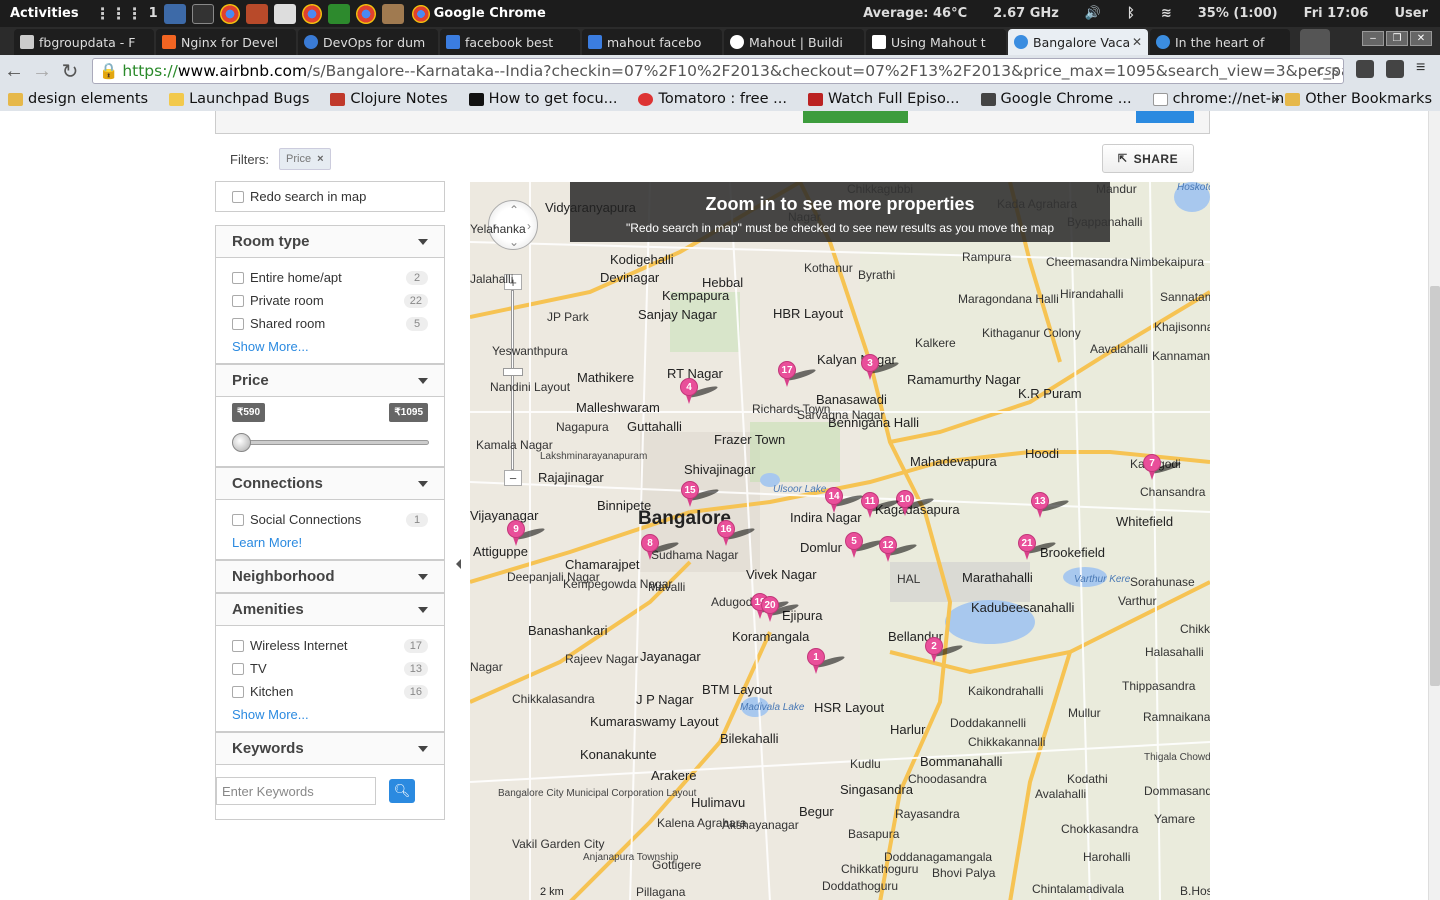  I want to click on css-extension-label: css, so click(1328, 71).